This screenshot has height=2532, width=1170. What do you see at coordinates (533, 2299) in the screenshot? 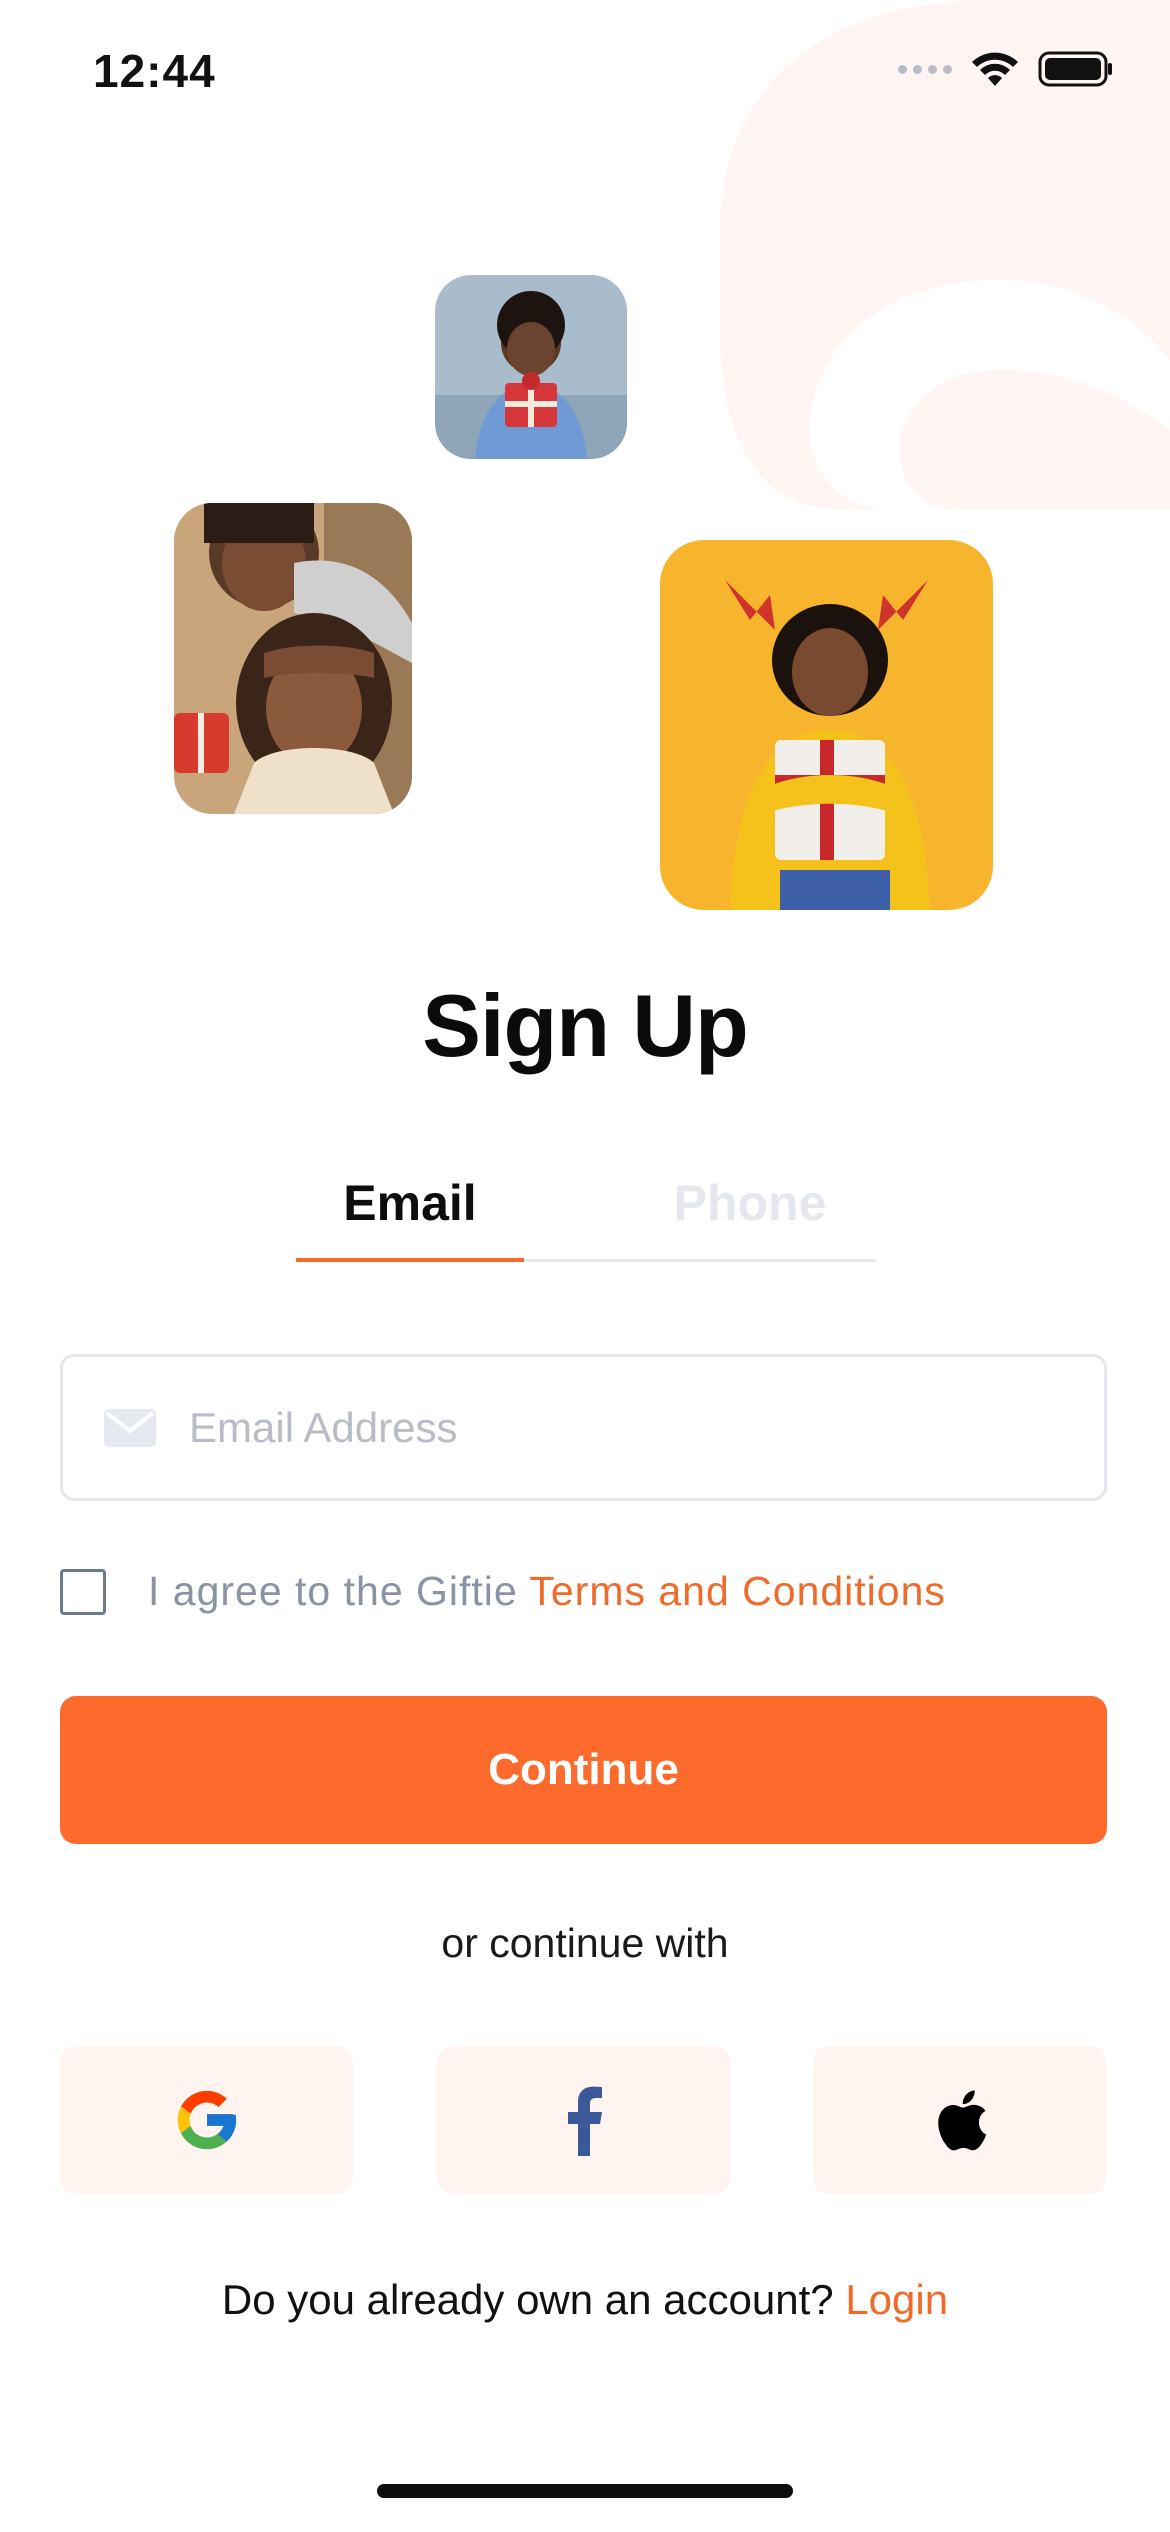
I see `login-prompt: Do you already own an account?` at bounding box center [533, 2299].